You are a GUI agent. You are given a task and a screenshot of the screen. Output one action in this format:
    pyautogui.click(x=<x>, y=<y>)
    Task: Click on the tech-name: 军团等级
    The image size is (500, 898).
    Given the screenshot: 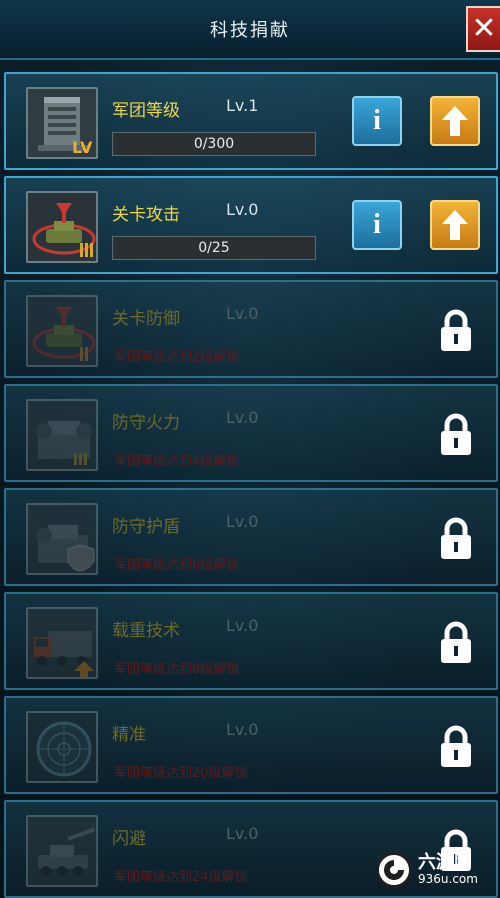 What is the action you would take?
    pyautogui.click(x=146, y=111)
    